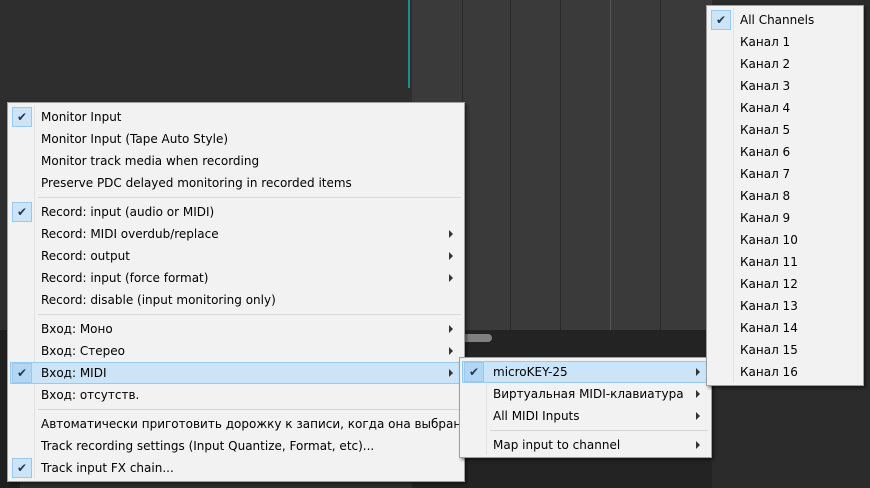 The image size is (870, 488). Describe the element at coordinates (409, 44) in the screenshot. I see `track-divider` at that location.